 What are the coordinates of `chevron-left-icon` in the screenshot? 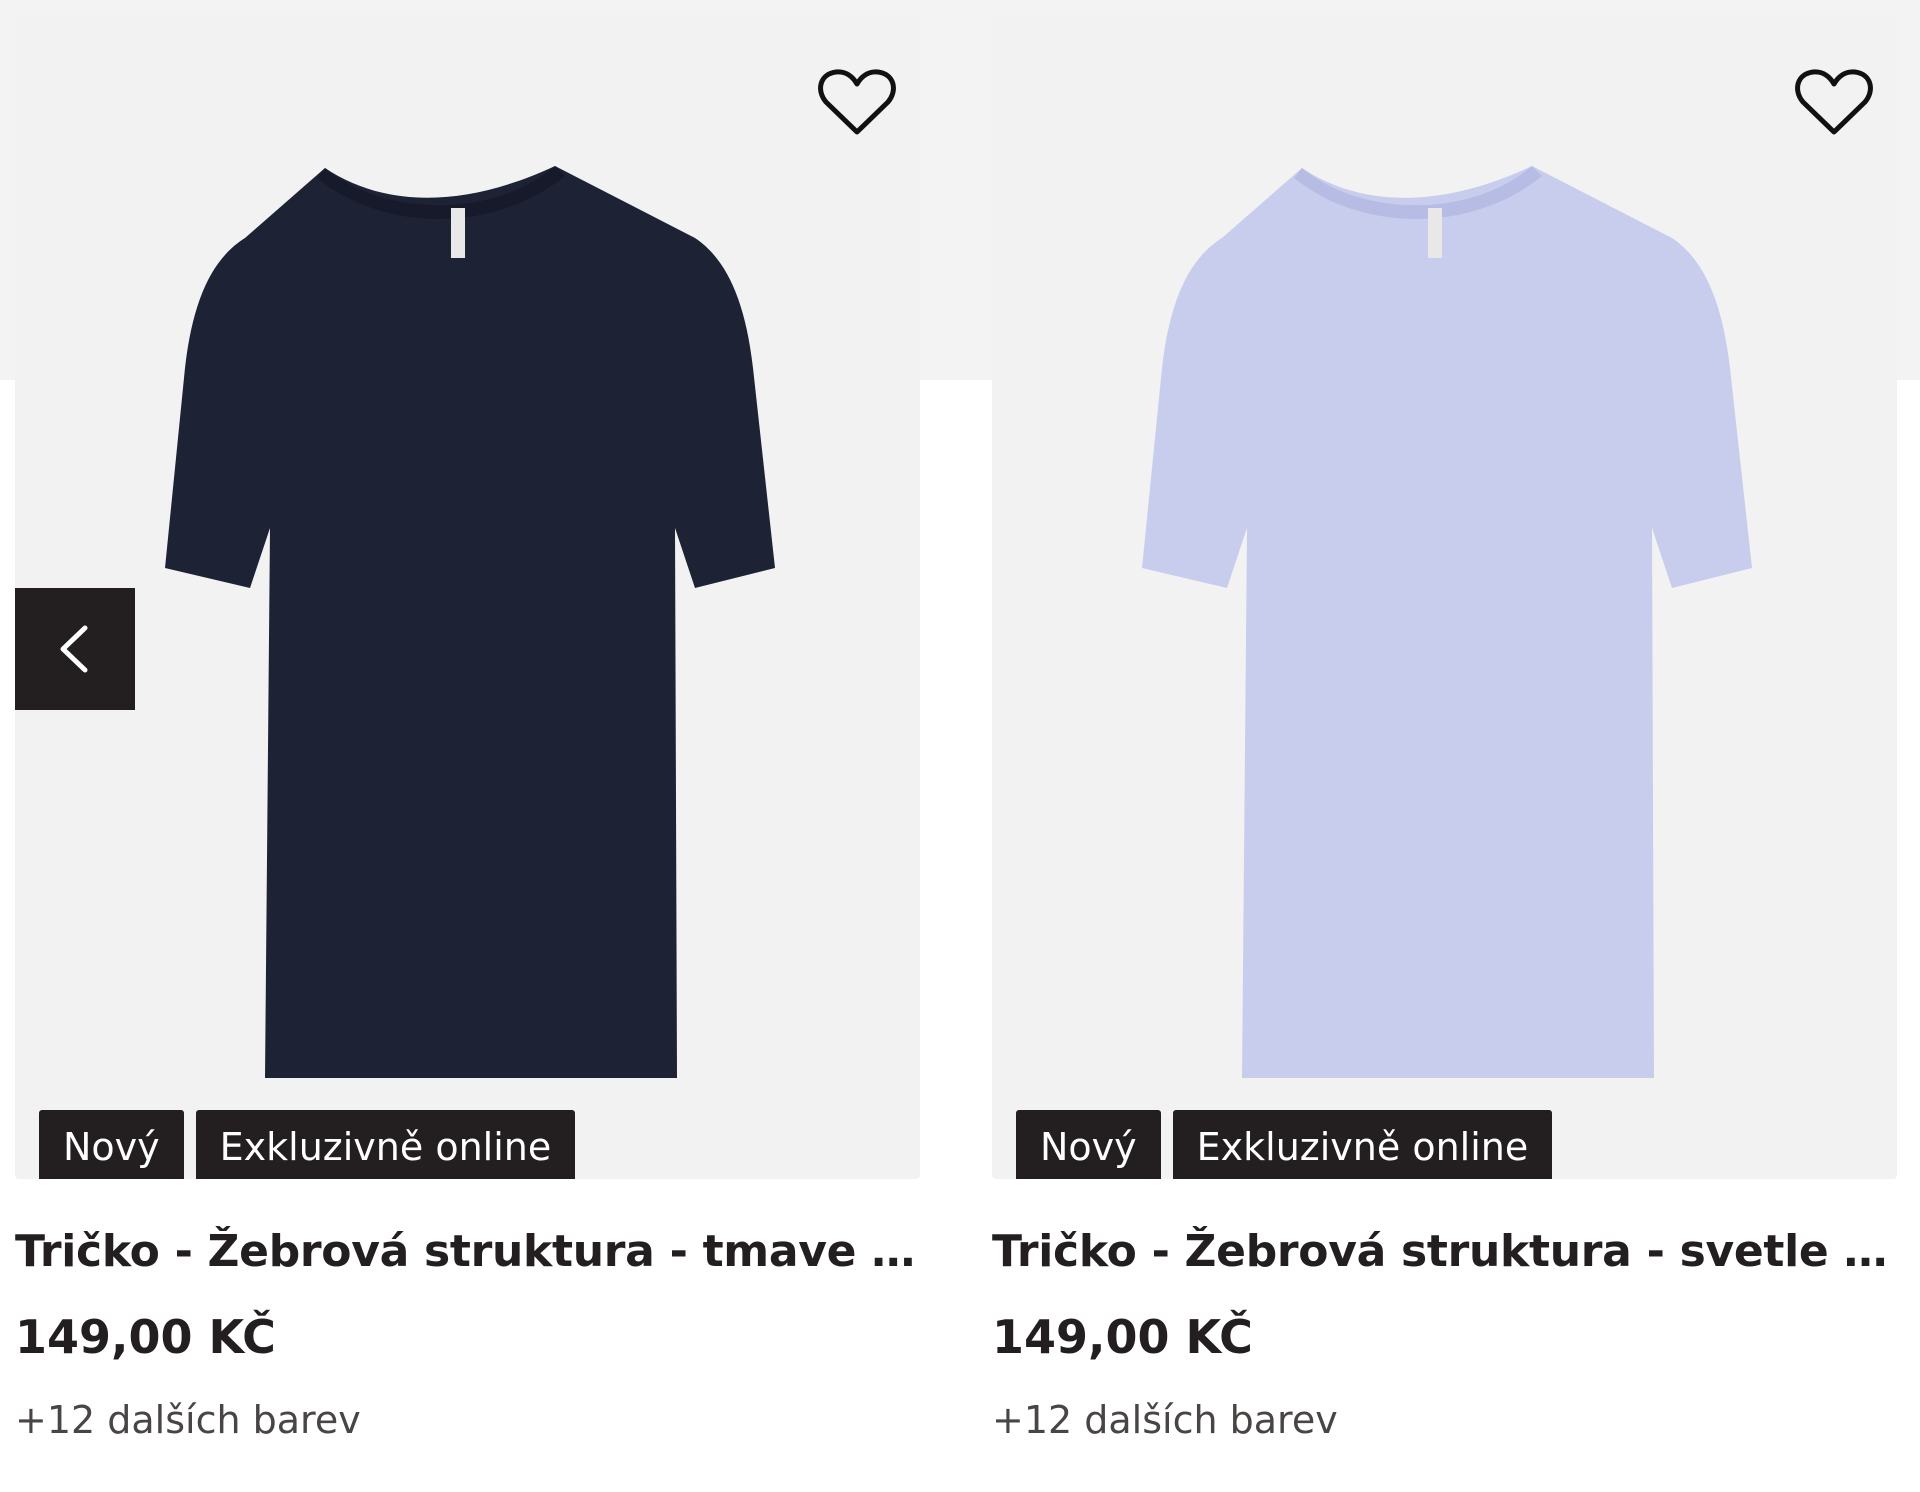 It's located at (74, 649).